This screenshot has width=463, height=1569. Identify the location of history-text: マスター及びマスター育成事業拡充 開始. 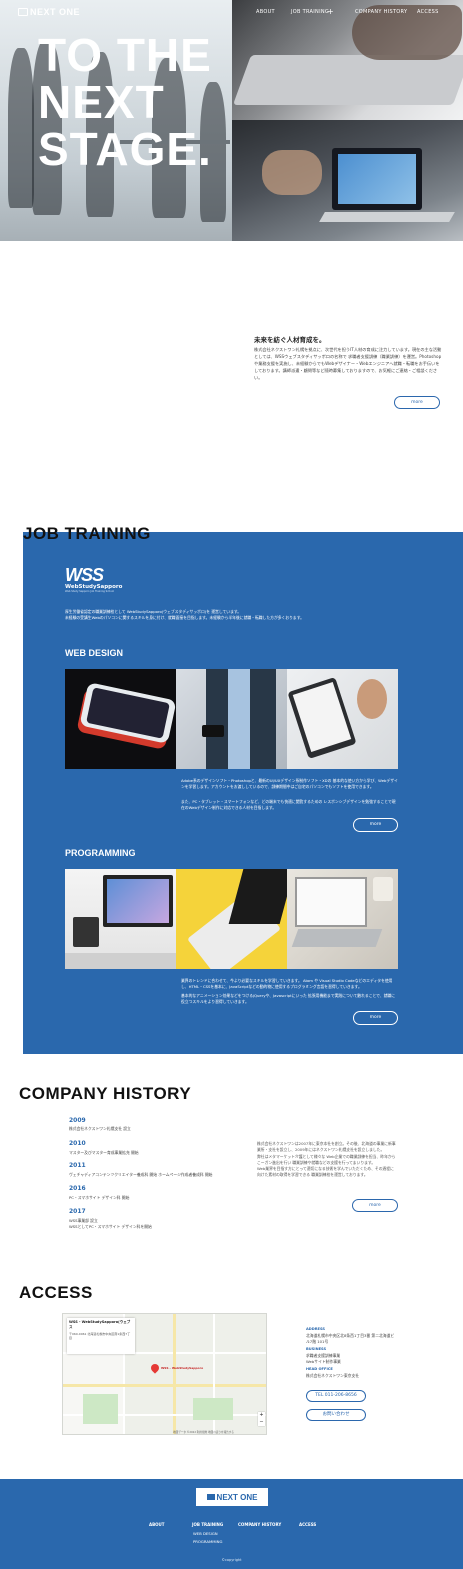
(104, 1152).